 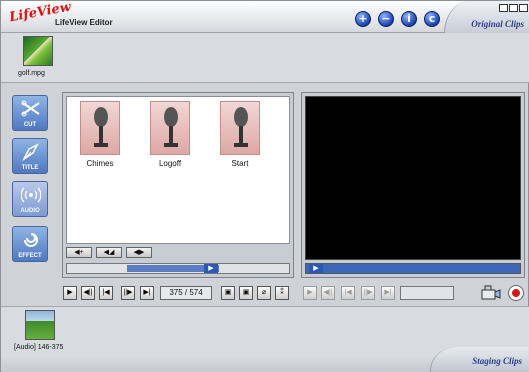 What do you see at coordinates (282, 293) in the screenshot?
I see `split-button: ⁑` at bounding box center [282, 293].